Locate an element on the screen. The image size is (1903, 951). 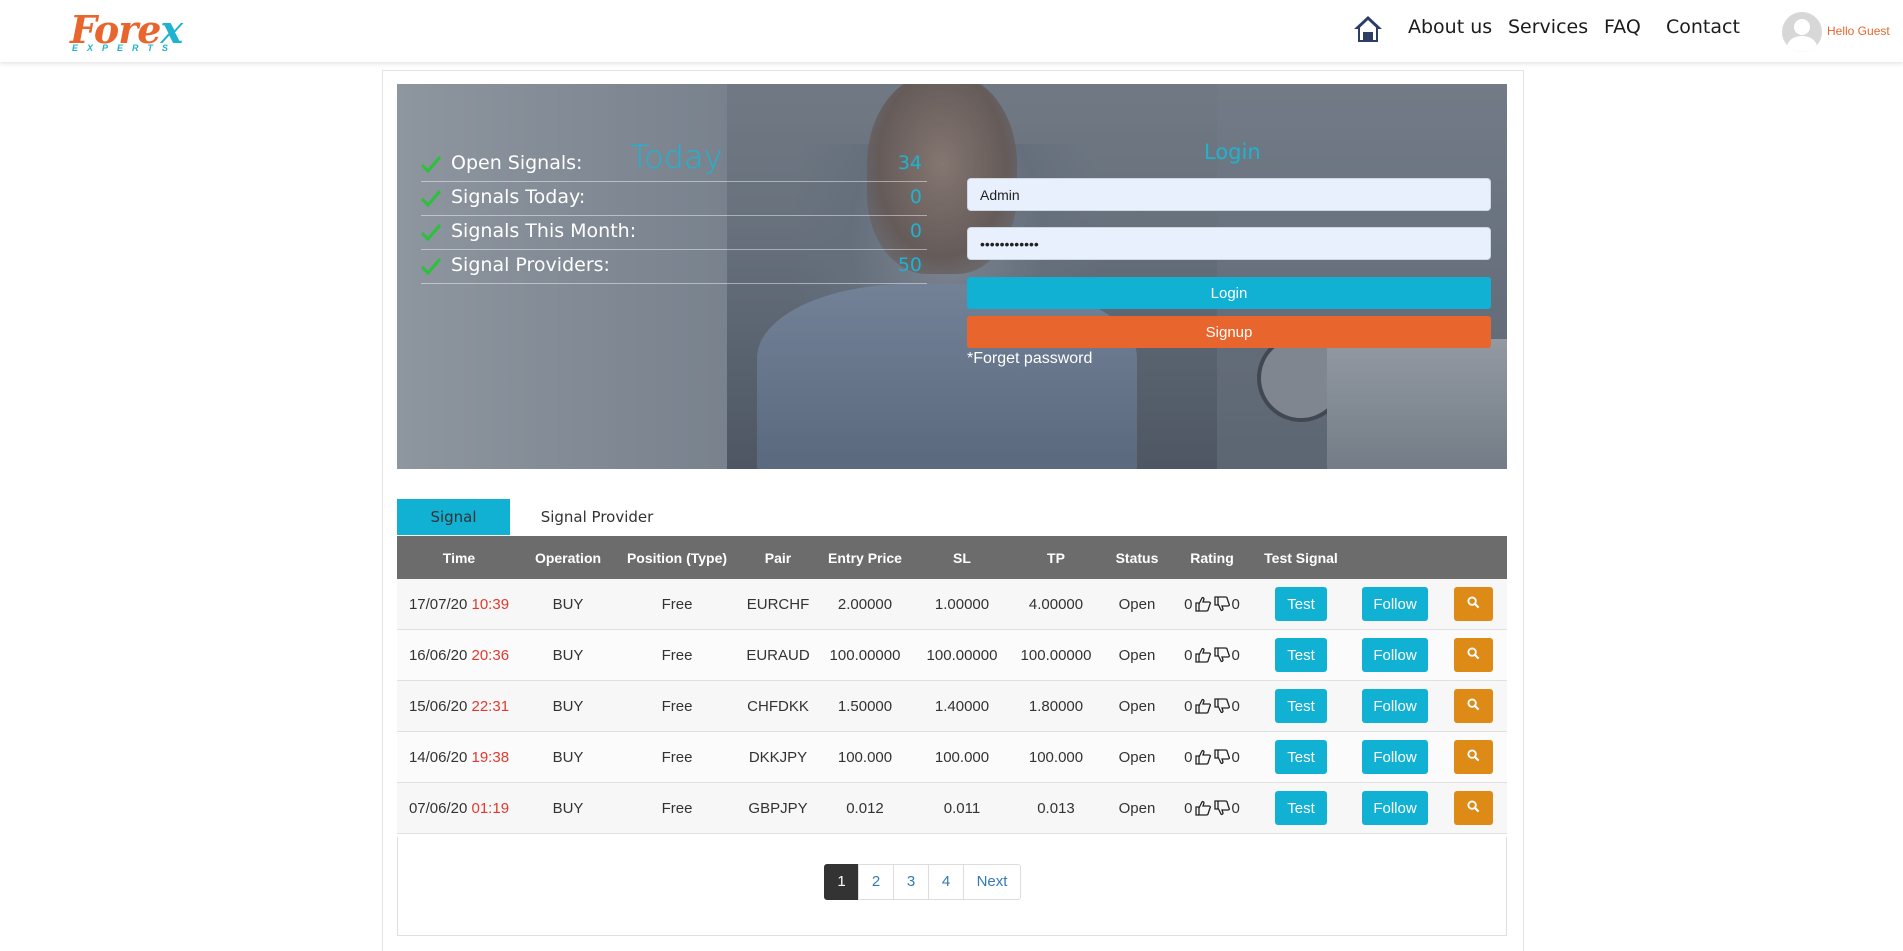
stat-value: 50 is located at coordinates (909, 265).